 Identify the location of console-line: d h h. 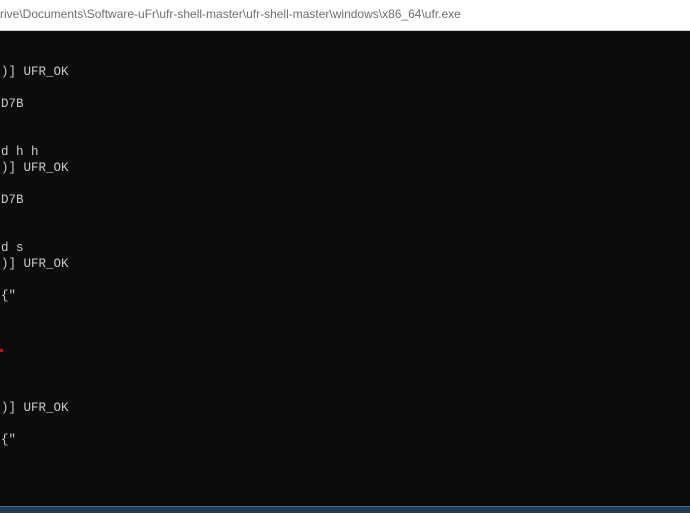
(20, 152).